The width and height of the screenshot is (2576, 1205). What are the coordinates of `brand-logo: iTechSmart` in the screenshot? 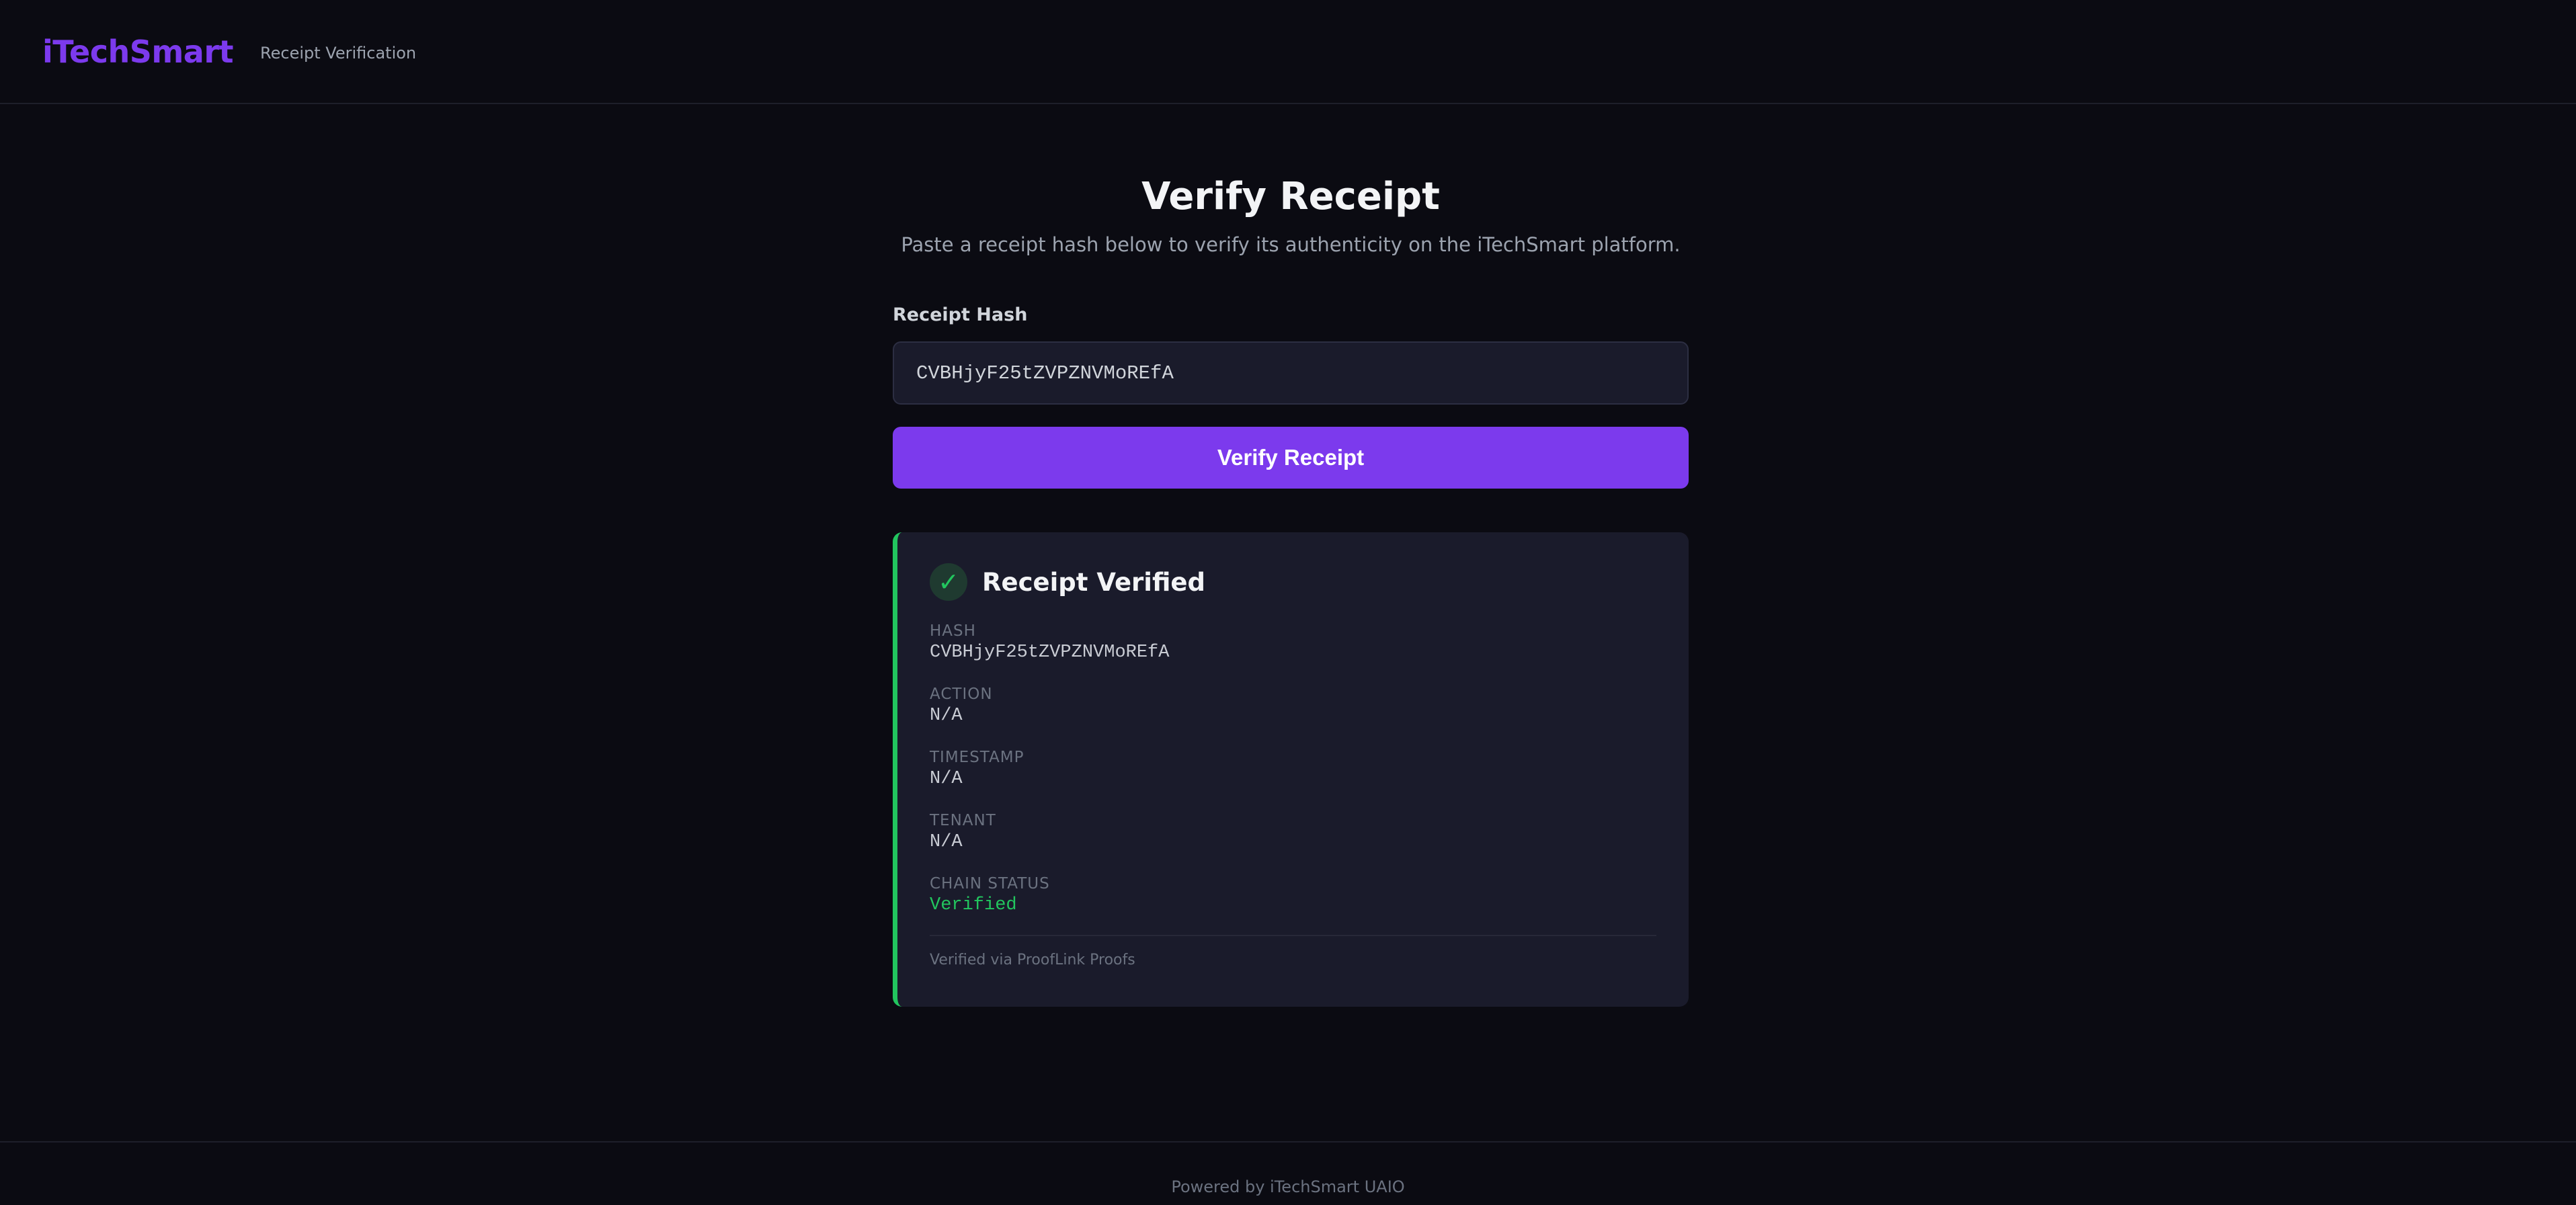 It's located at (138, 52).